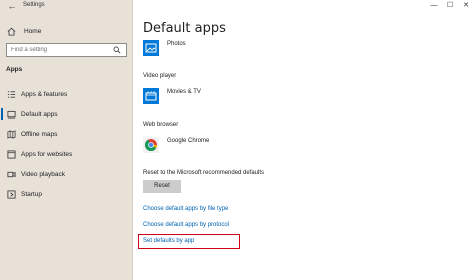  I want to click on movies-tv-app-icon, so click(151, 96).